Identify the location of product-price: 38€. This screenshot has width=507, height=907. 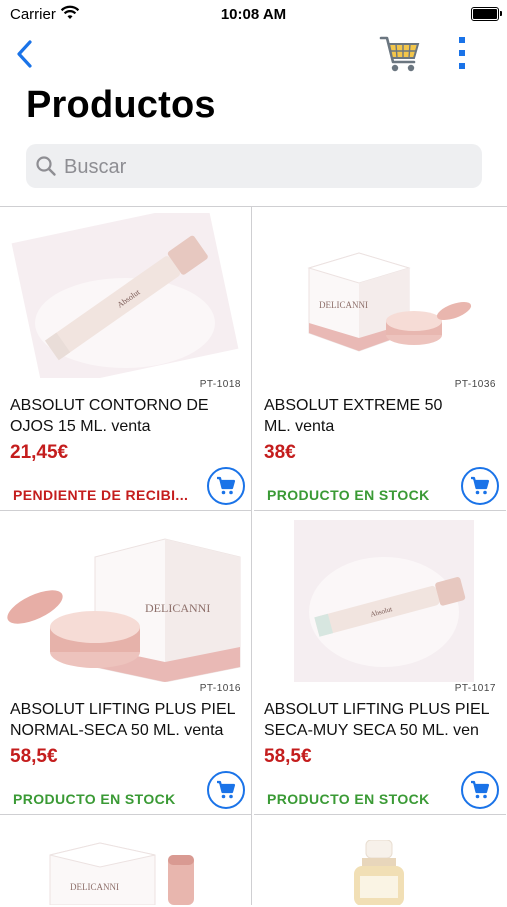
(280, 452).